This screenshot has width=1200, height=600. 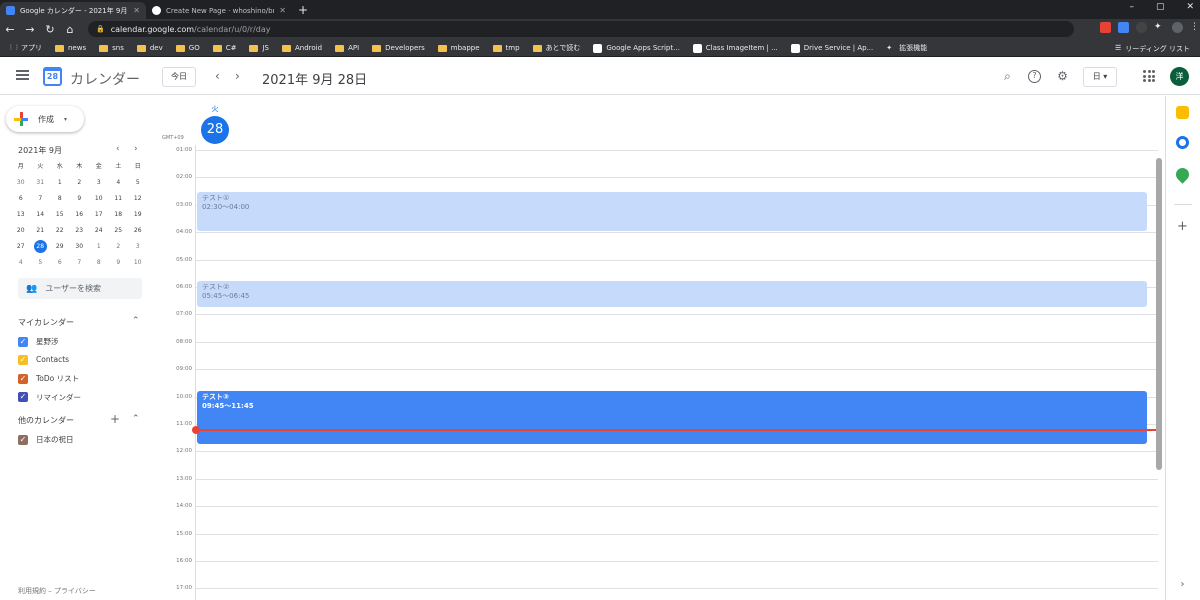 I want to click on mini-day: 8, so click(x=99, y=263).